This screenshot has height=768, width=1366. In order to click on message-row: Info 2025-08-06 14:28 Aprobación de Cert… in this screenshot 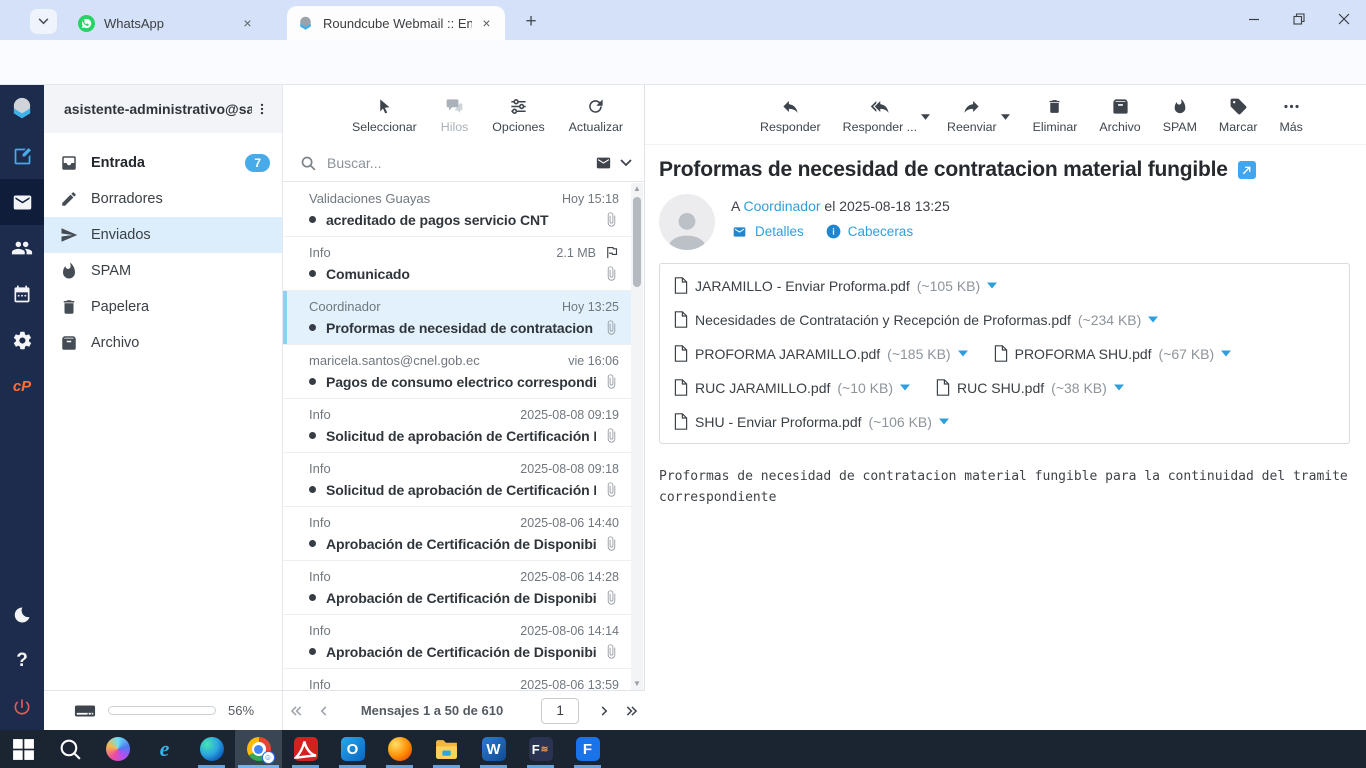, I will do `click(458, 588)`.